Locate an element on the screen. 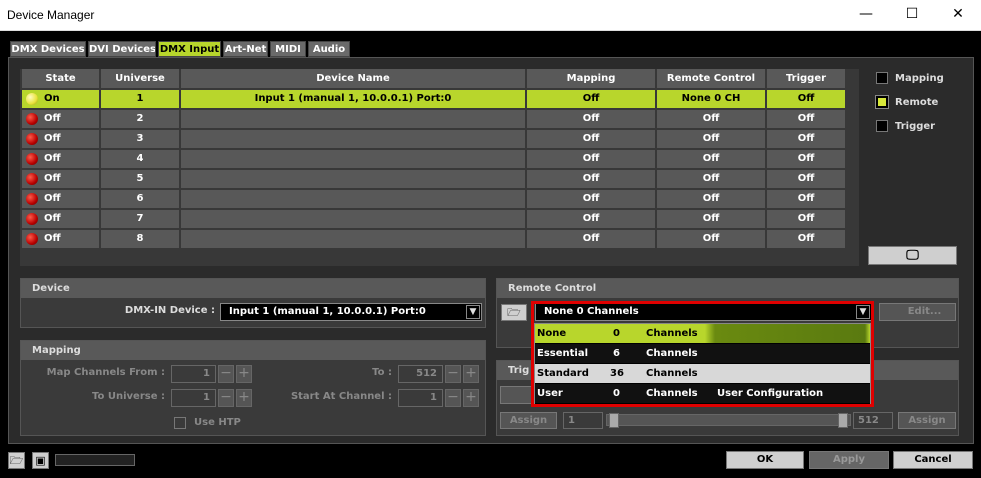  assign-right-button: Assign is located at coordinates (927, 420).